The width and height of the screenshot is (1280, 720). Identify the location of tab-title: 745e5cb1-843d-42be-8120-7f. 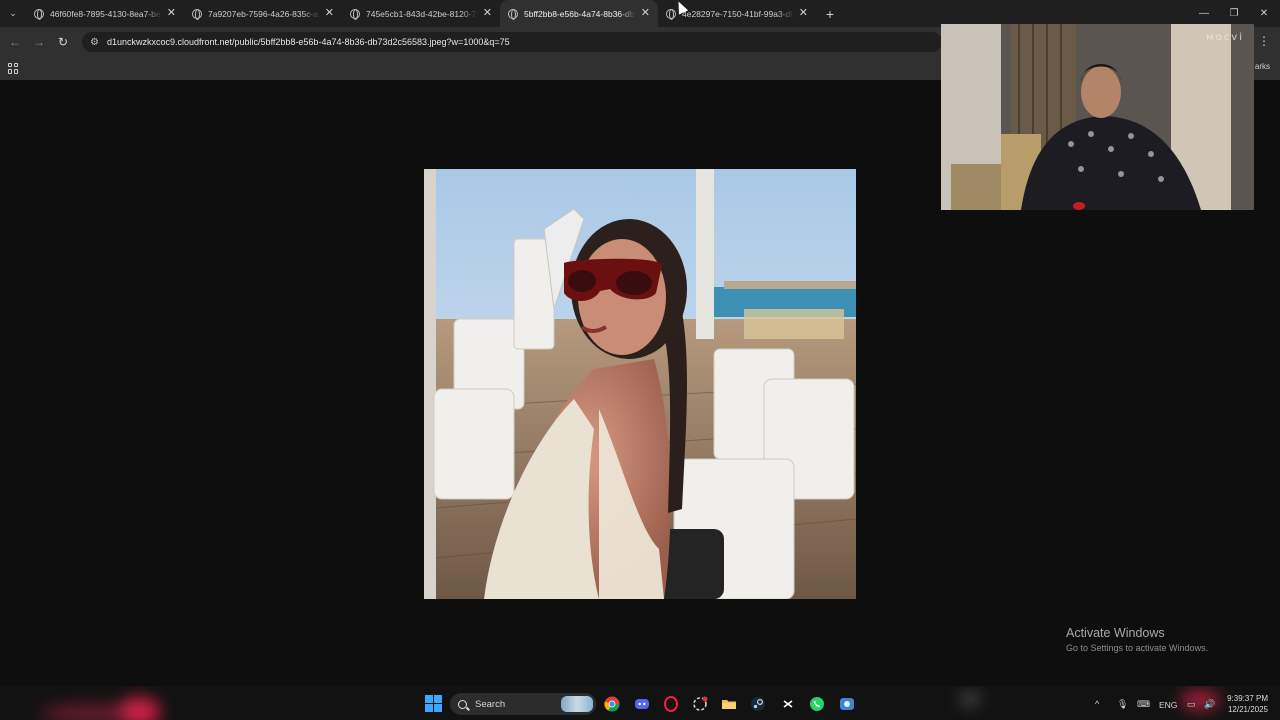
(422, 13).